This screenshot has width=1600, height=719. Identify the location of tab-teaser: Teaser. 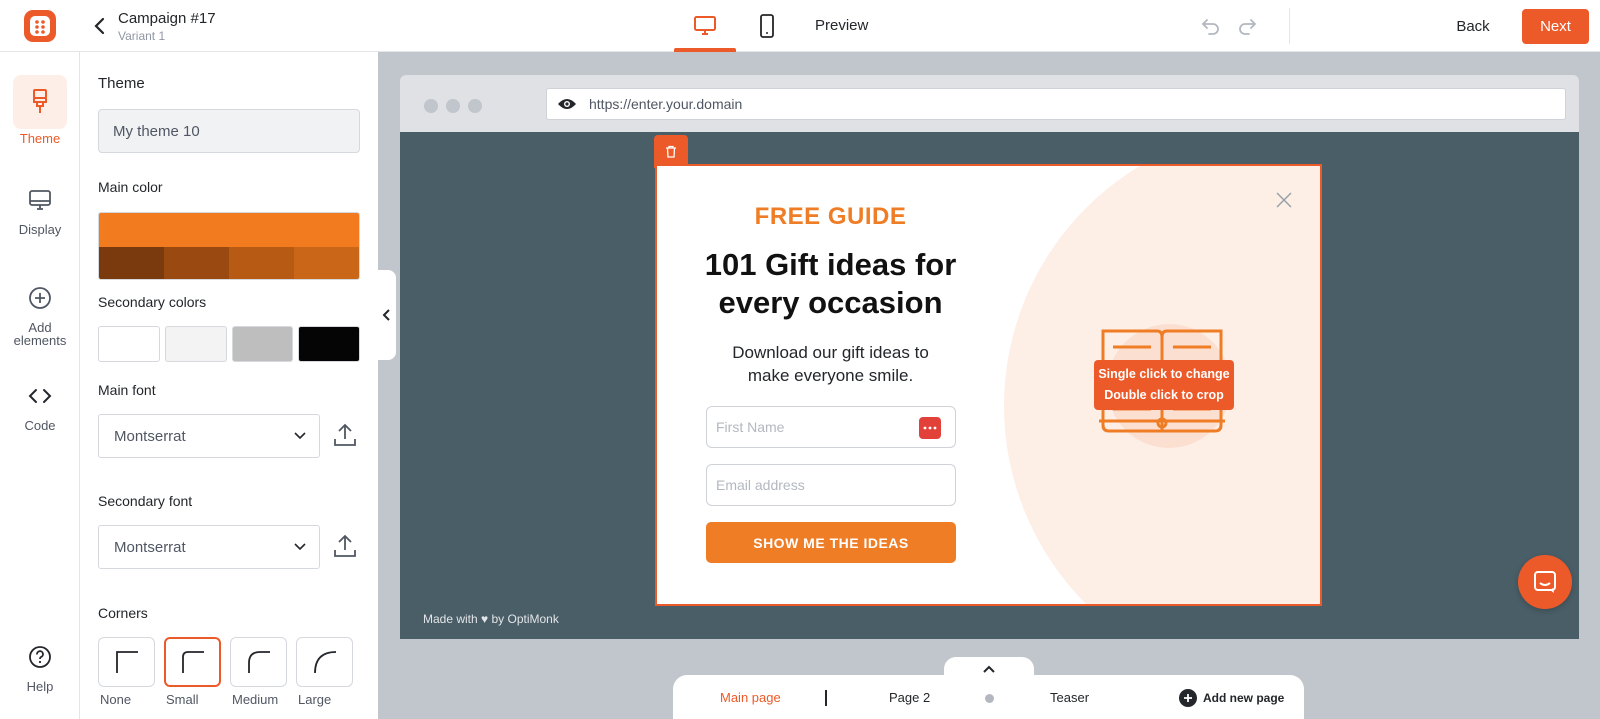
(1069, 697).